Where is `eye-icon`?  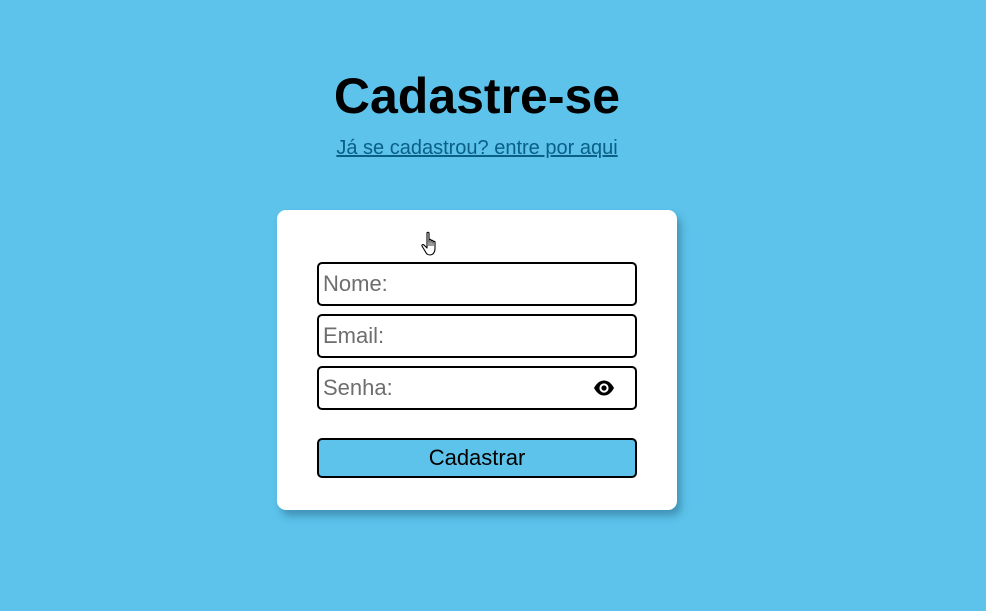 eye-icon is located at coordinates (604, 388).